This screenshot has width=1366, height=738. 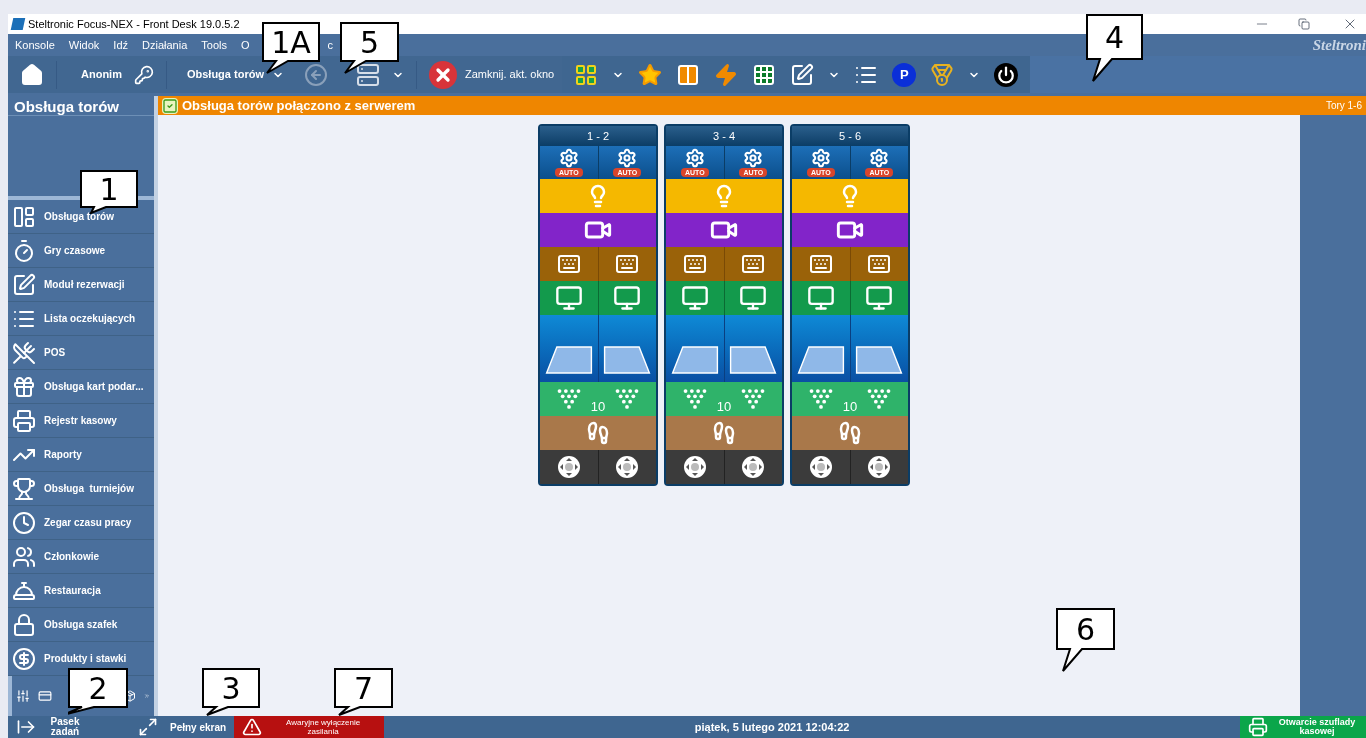 What do you see at coordinates (120, 45) in the screenshot?
I see `menu-item: Idź` at bounding box center [120, 45].